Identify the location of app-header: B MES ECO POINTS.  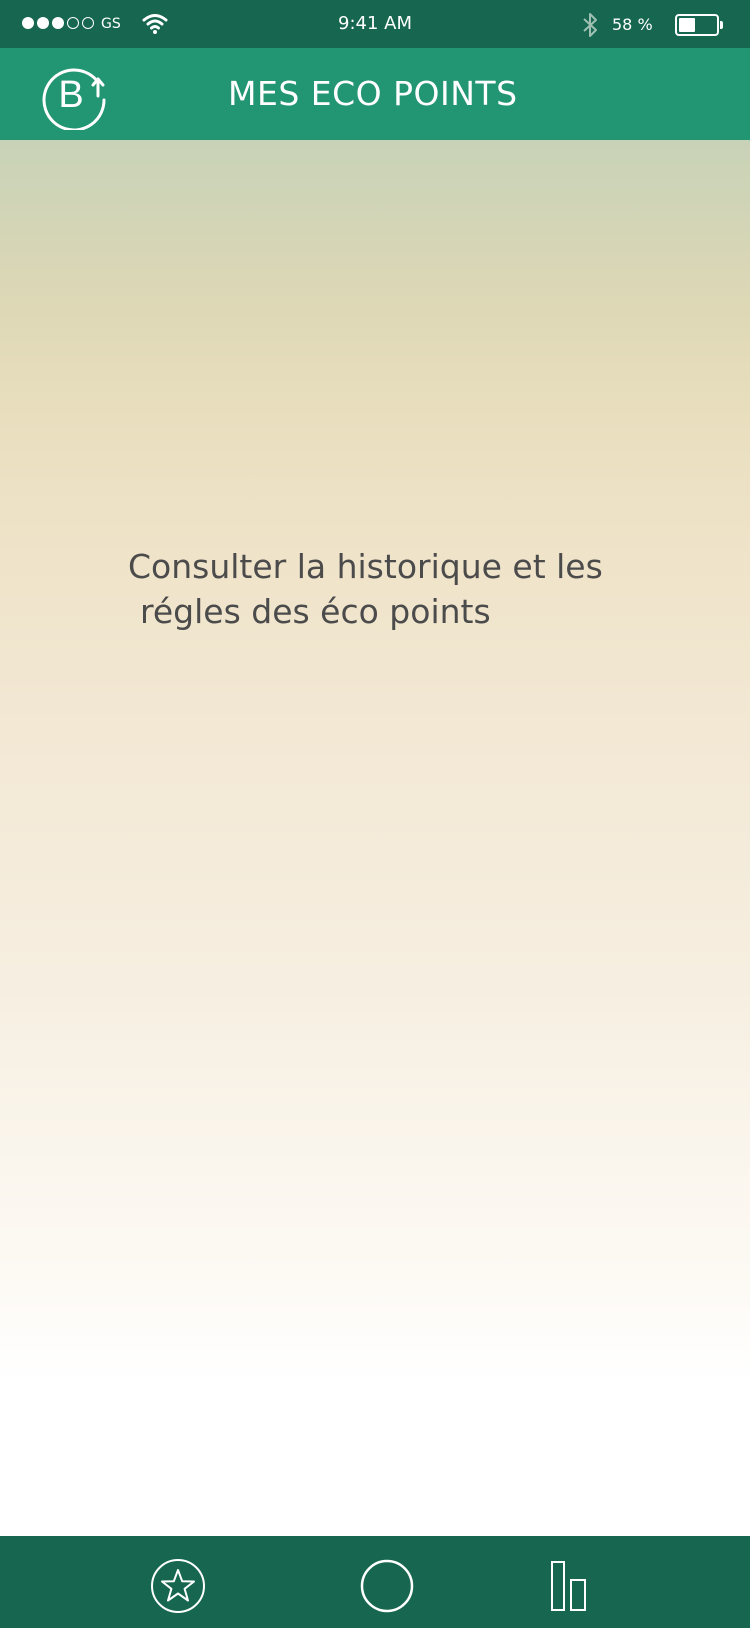
(375, 94).